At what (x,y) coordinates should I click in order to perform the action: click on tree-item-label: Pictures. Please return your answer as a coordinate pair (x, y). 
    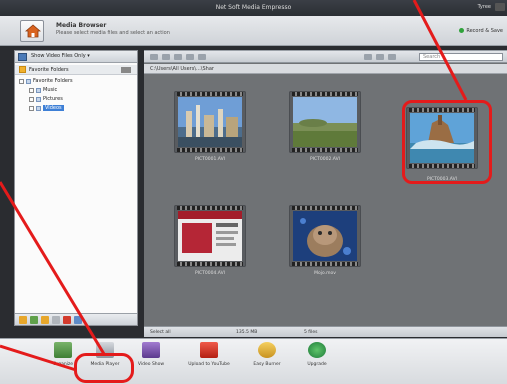
    Looking at the image, I should click on (53, 99).